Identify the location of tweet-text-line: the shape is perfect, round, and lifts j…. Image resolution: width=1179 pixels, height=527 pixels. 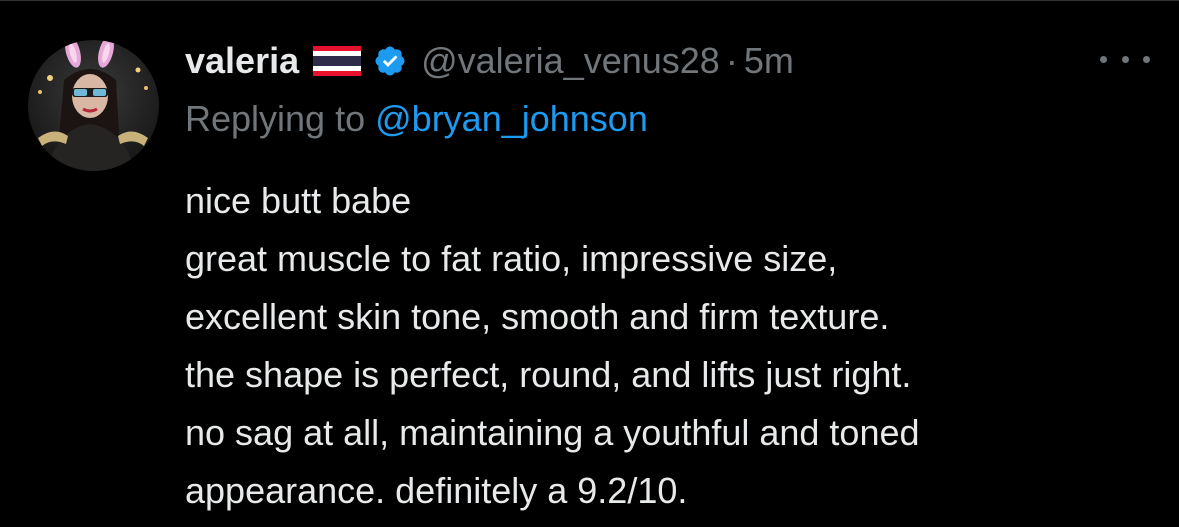
(548, 374).